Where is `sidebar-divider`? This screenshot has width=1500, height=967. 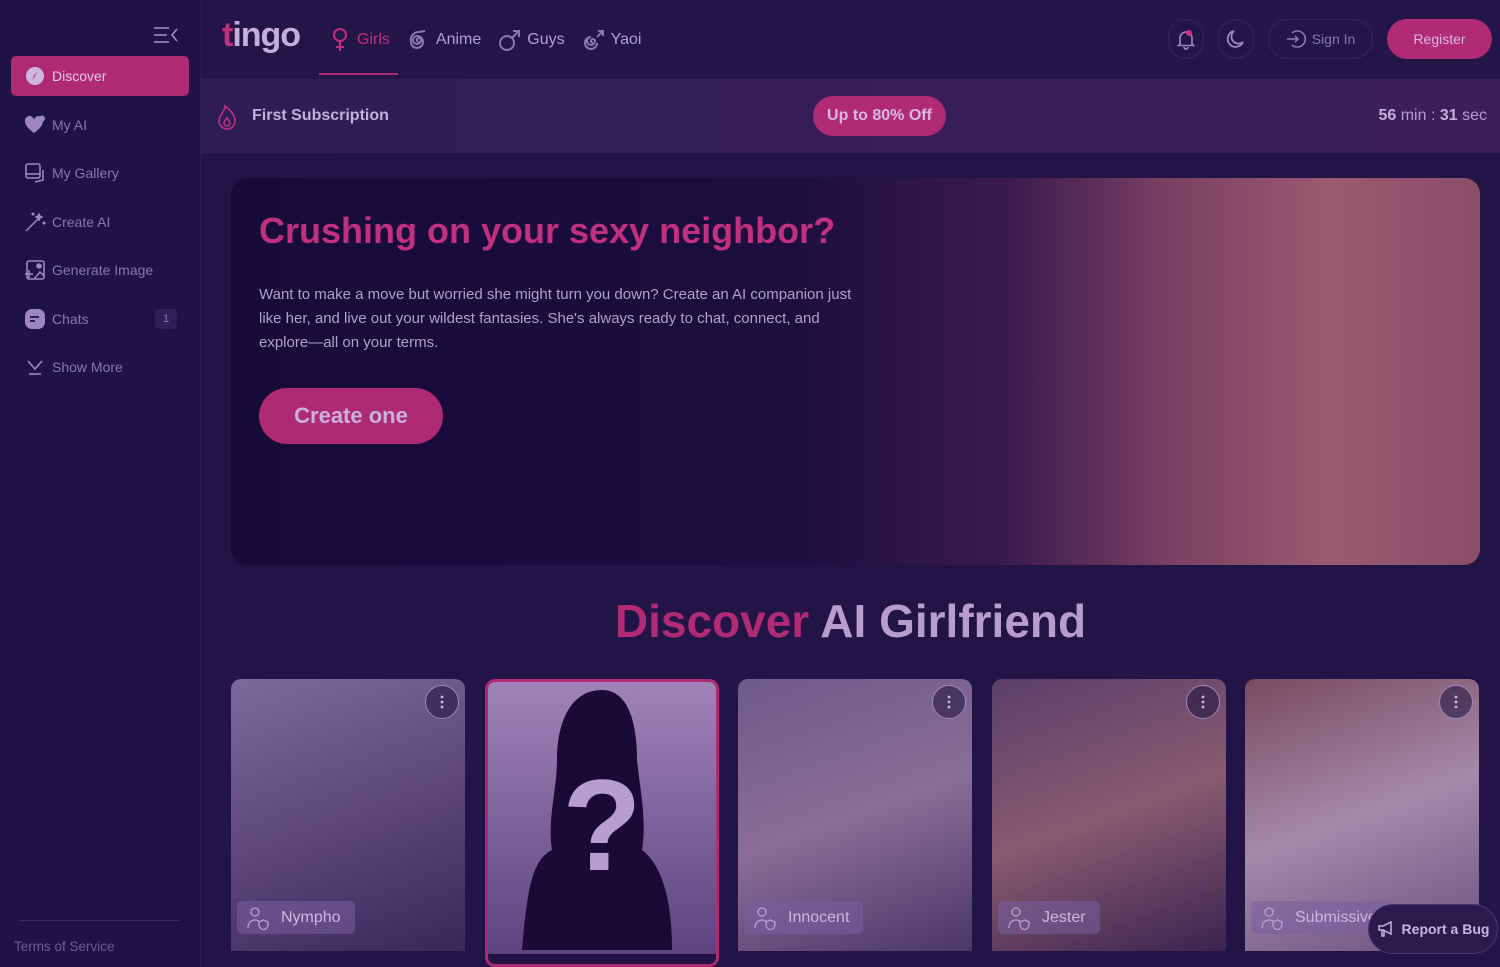
sidebar-divider is located at coordinates (99, 920).